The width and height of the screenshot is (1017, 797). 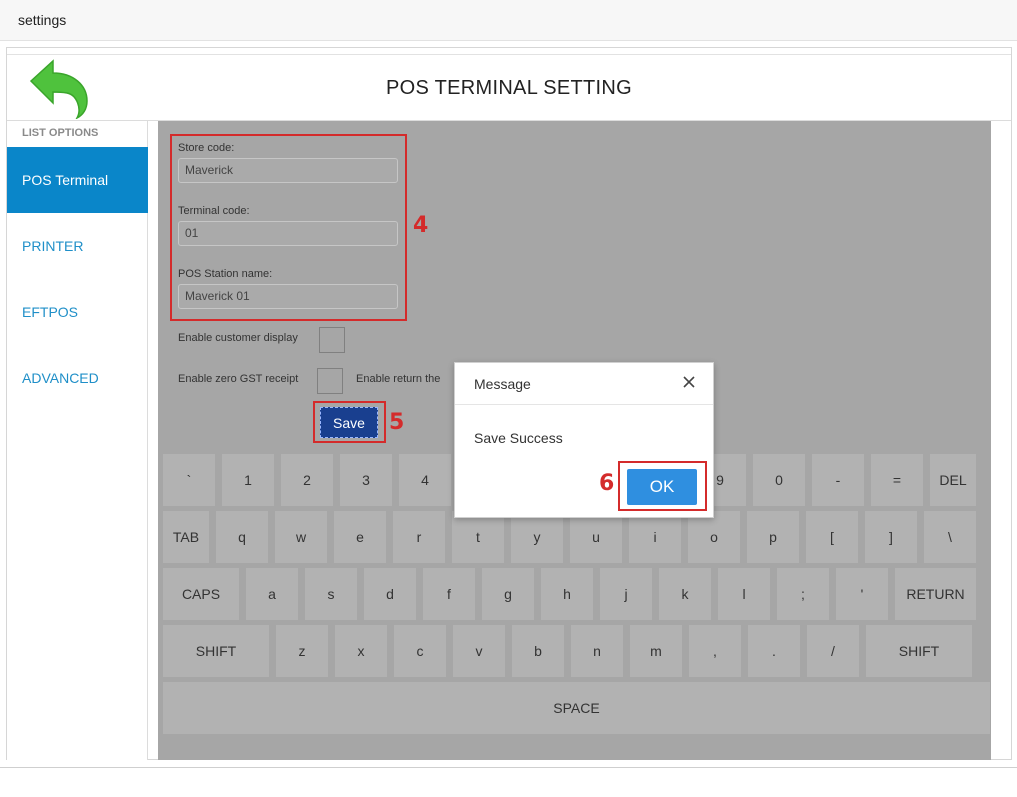 What do you see at coordinates (744, 594) in the screenshot?
I see `key-l: l` at bounding box center [744, 594].